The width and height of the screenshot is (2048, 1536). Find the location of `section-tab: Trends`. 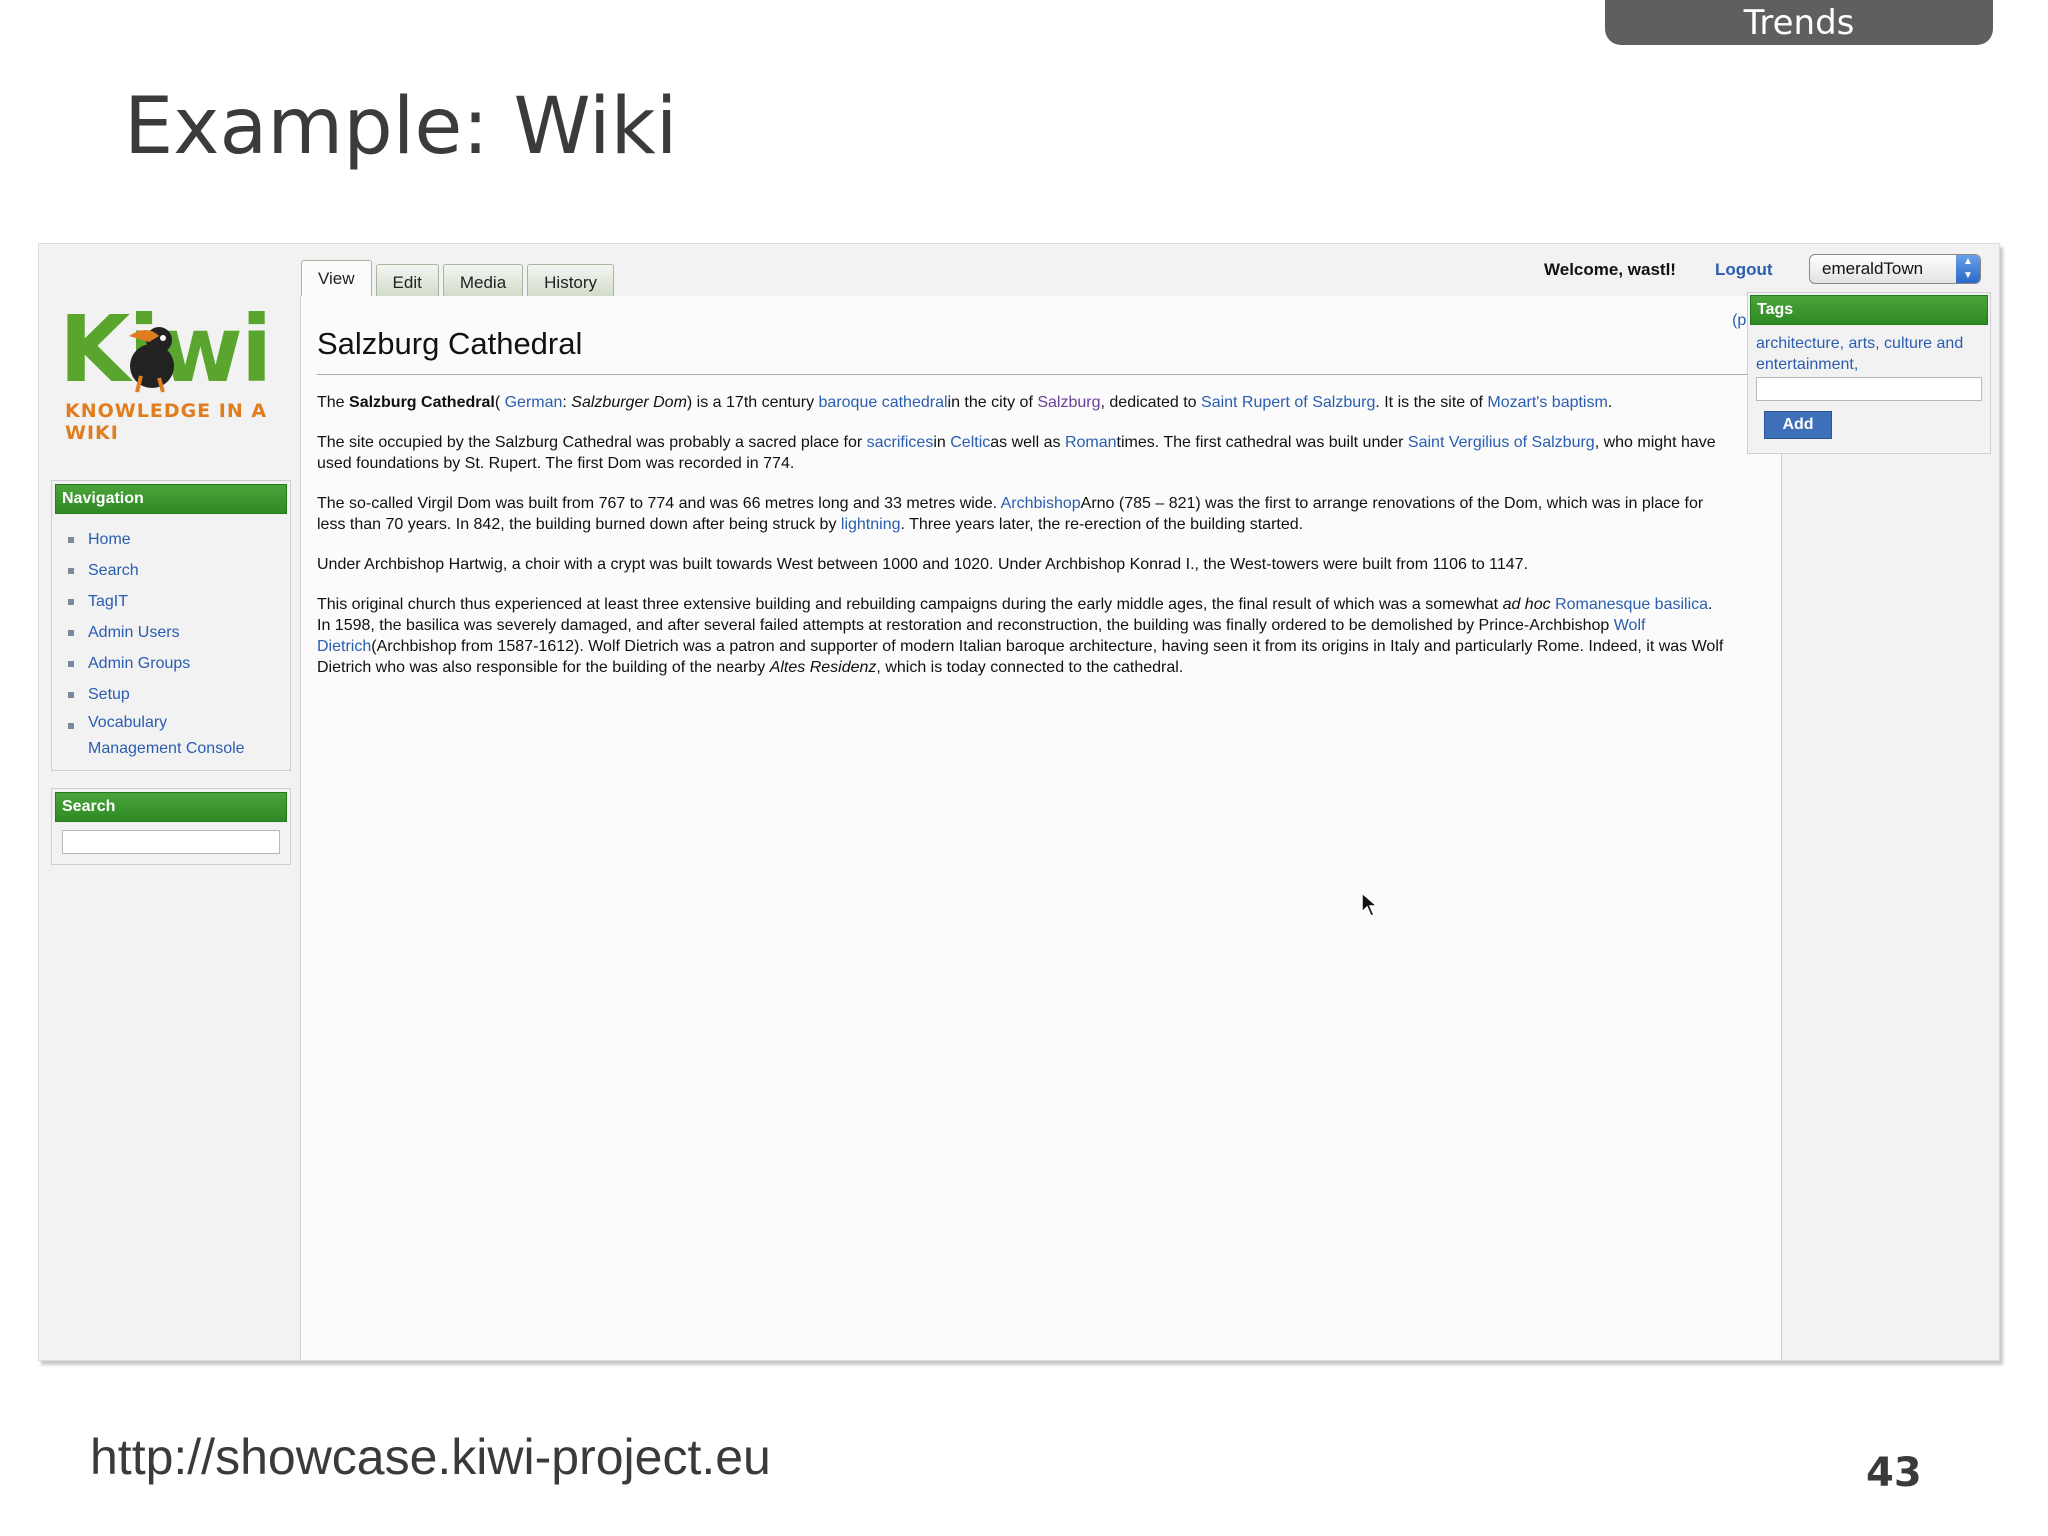

section-tab: Trends is located at coordinates (1799, 22).